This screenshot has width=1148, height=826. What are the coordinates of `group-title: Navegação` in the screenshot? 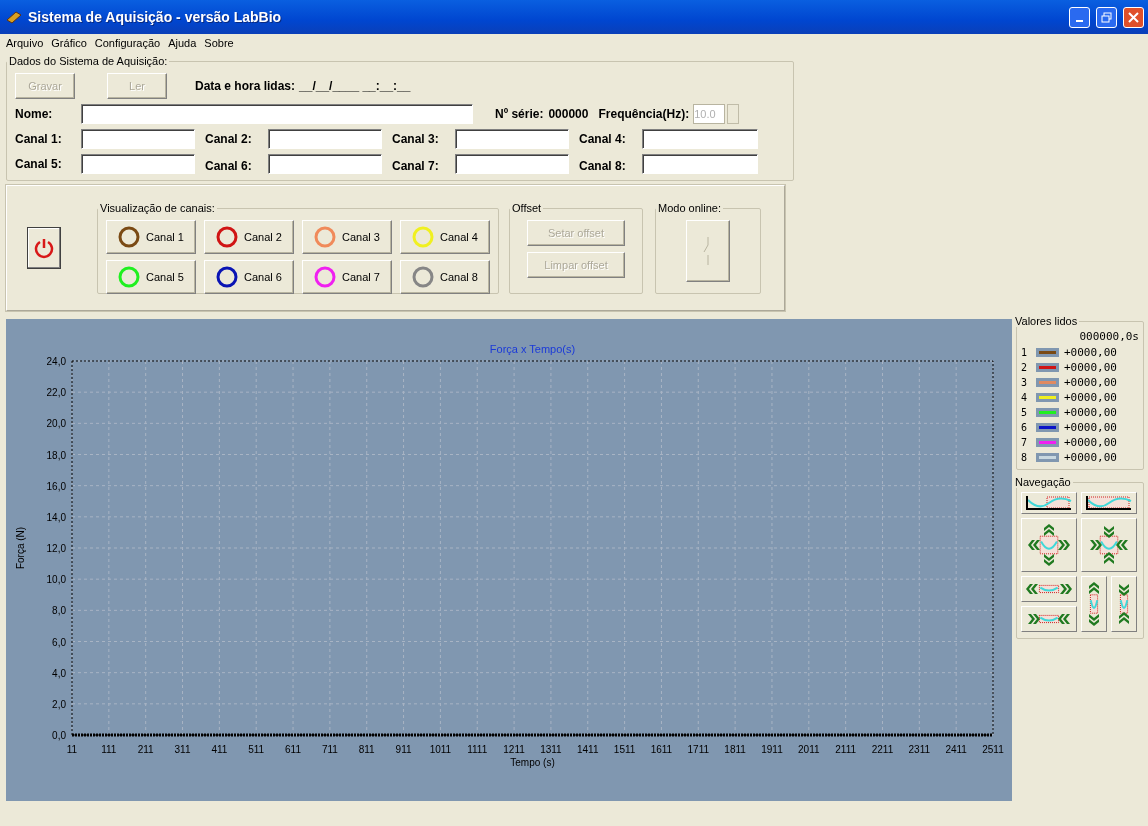 It's located at (1043, 482).